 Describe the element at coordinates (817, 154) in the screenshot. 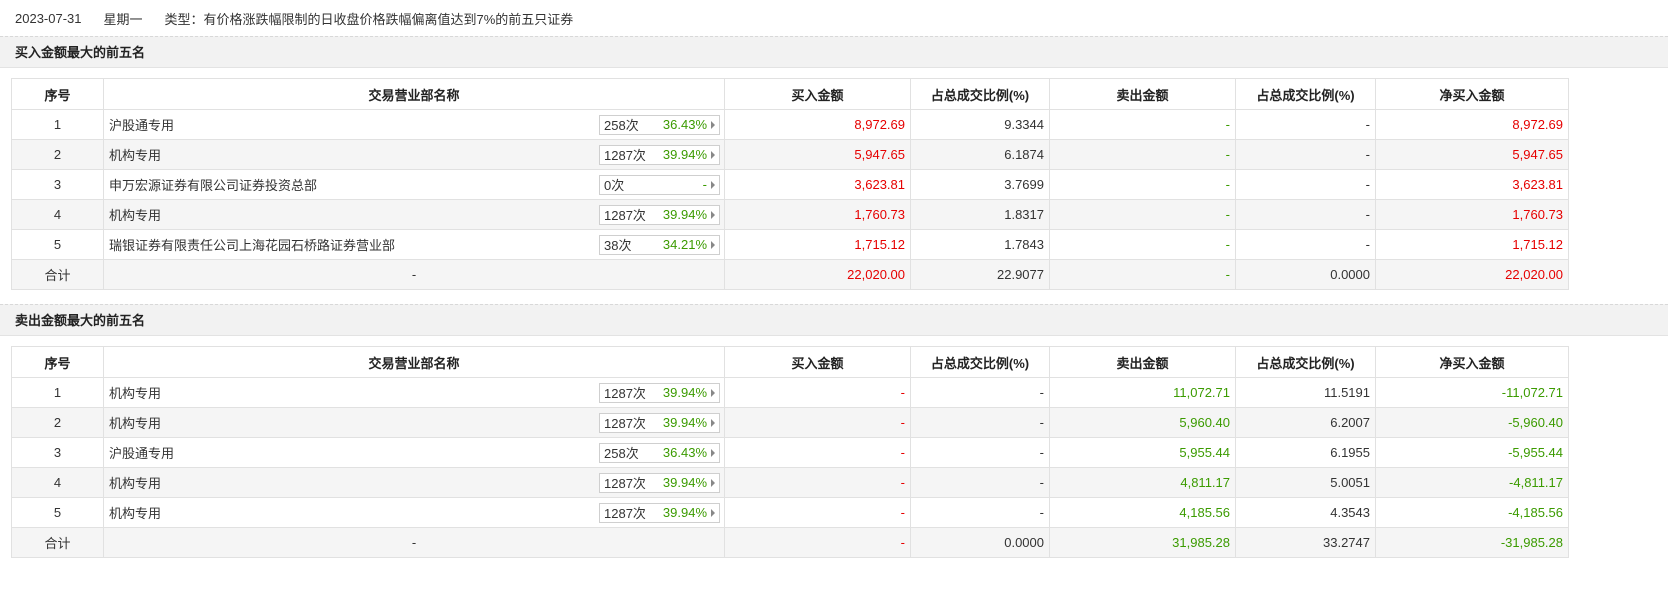

I see `buy-amount: 5,947.65` at that location.